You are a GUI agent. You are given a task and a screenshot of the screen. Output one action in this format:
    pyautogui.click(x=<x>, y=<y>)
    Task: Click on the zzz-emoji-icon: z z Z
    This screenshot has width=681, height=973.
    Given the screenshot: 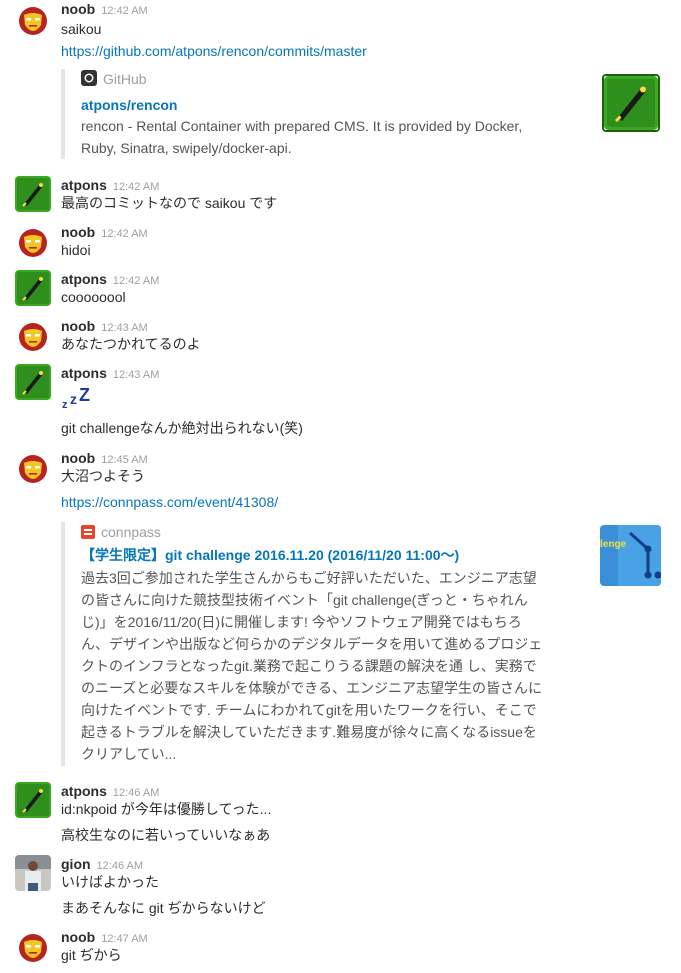 What is the action you would take?
    pyautogui.click(x=79, y=398)
    